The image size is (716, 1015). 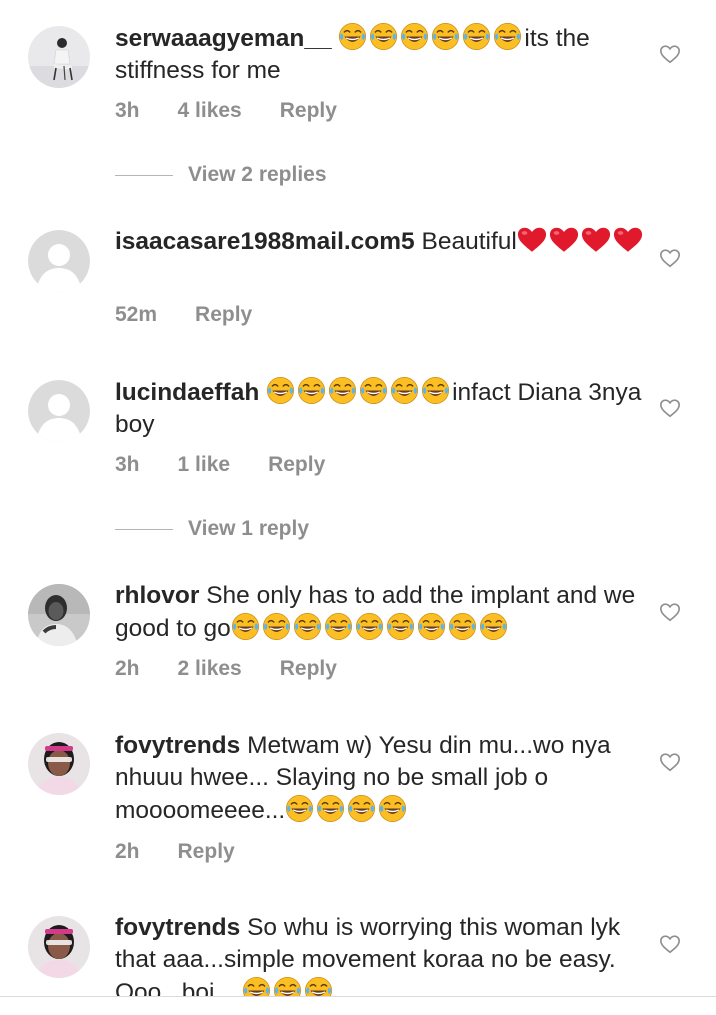 What do you see at coordinates (239, 465) in the screenshot?
I see `comment-meta: 3h 1 like Reply` at bounding box center [239, 465].